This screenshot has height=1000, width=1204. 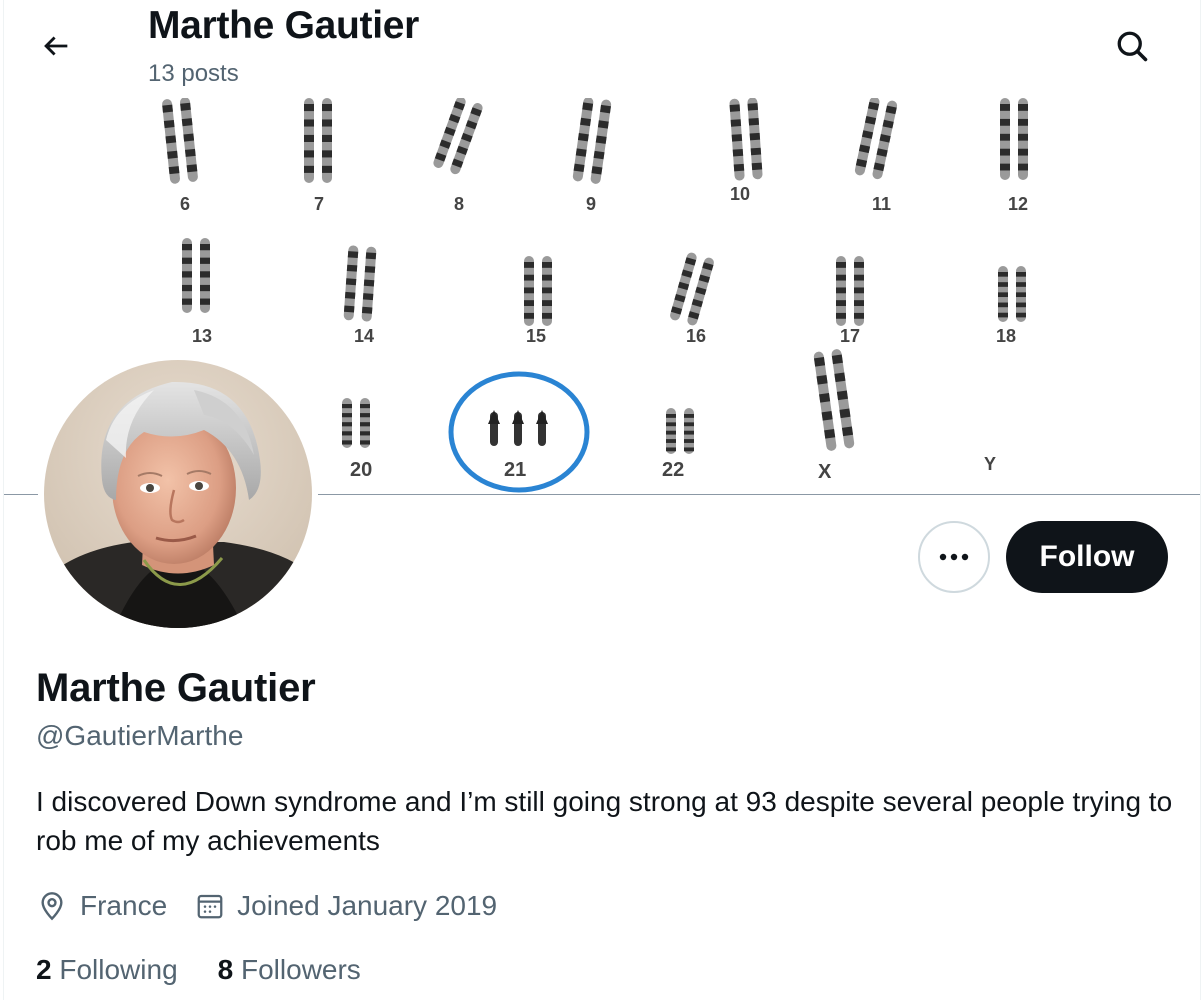 I want to click on banner-label-17: 17, so click(x=850, y=336).